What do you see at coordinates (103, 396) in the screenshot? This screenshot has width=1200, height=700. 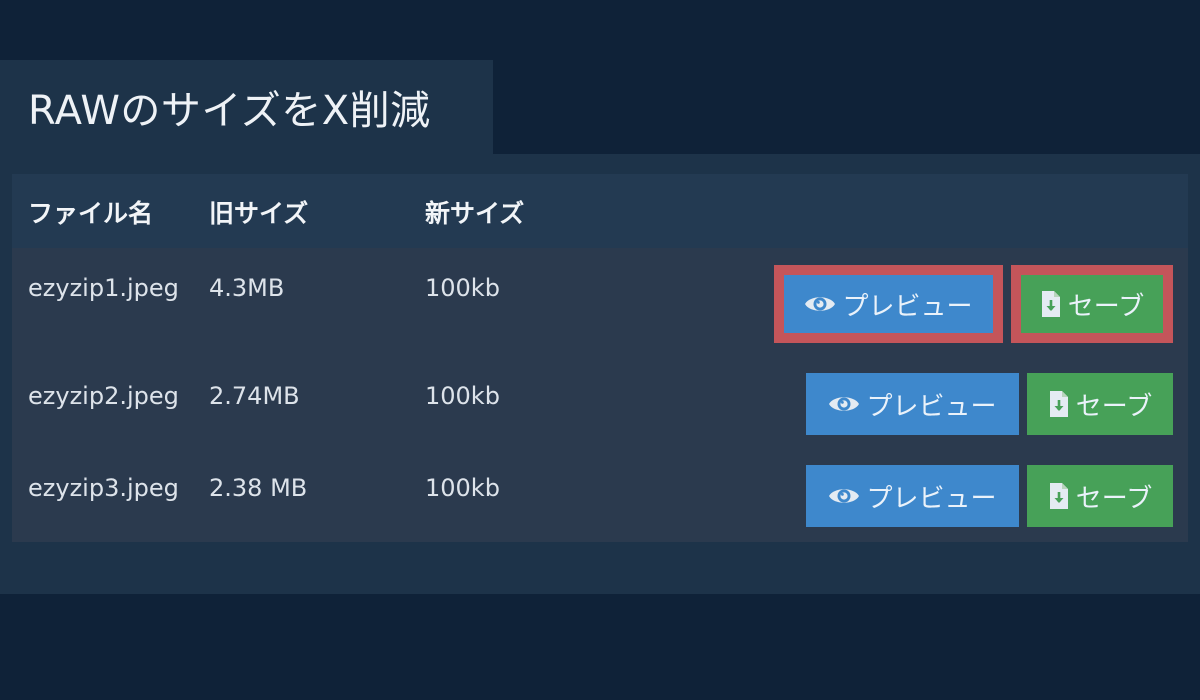 I see `row-filename: ezyzip2.jpeg` at bounding box center [103, 396].